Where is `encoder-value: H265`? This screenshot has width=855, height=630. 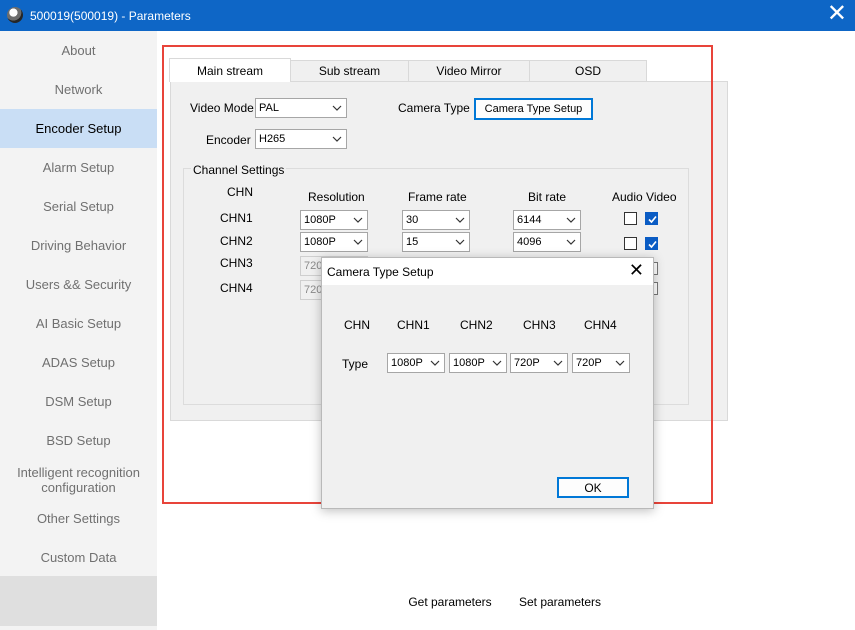 encoder-value: H265 is located at coordinates (272, 139).